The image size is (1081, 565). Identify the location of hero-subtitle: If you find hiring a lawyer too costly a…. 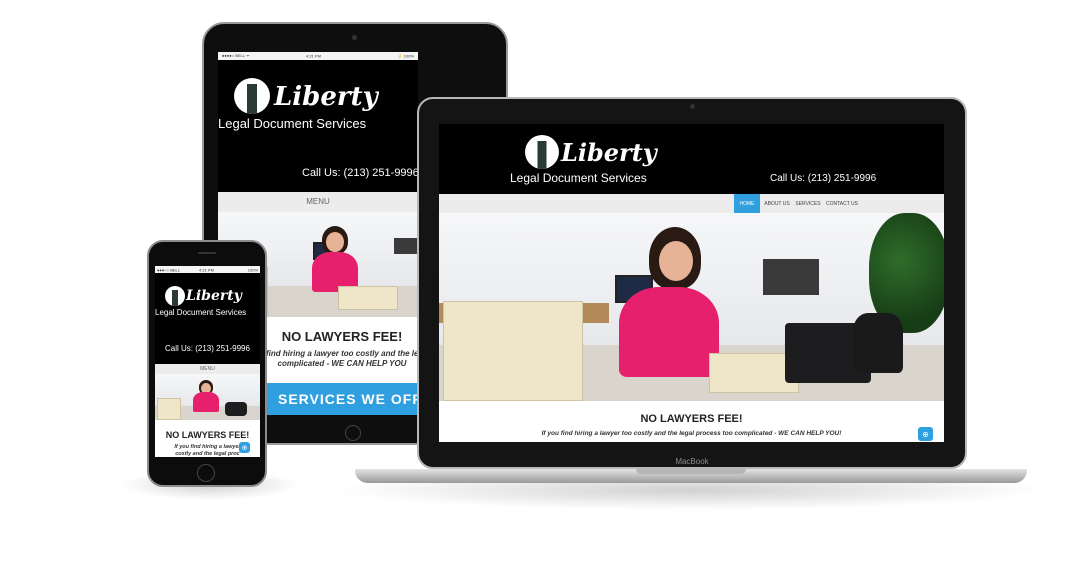
(691, 433).